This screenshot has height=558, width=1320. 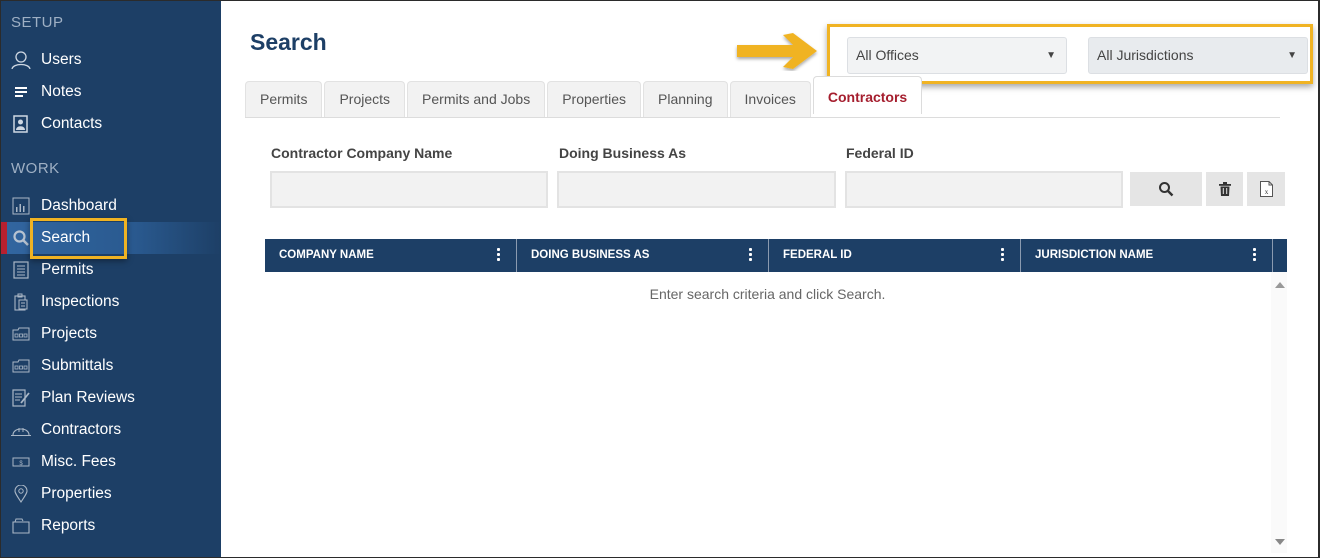 I want to click on tab-divider, so click(x=762, y=117).